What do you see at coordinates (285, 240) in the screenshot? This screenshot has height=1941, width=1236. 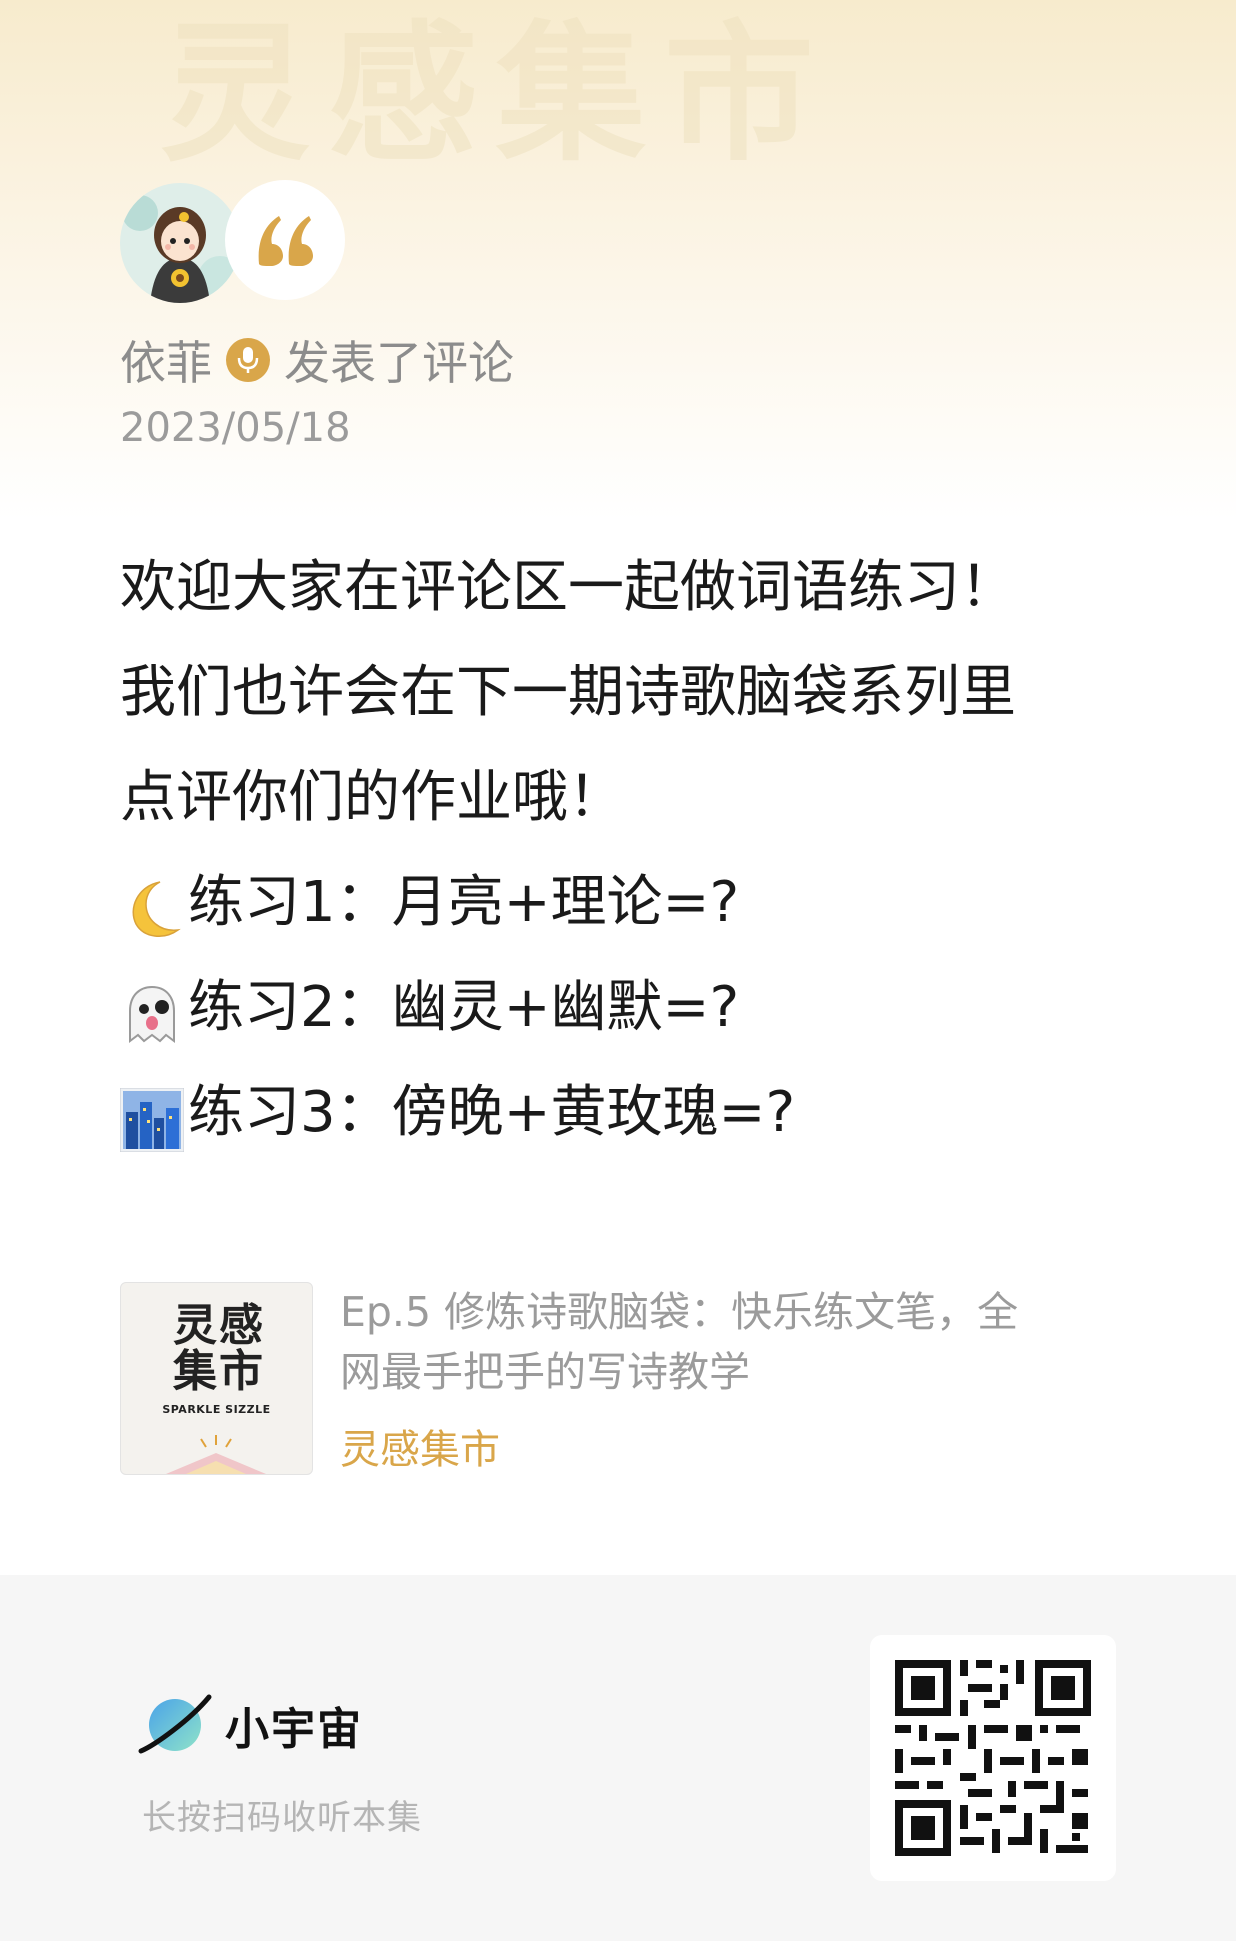 I see `quote-icon` at bounding box center [285, 240].